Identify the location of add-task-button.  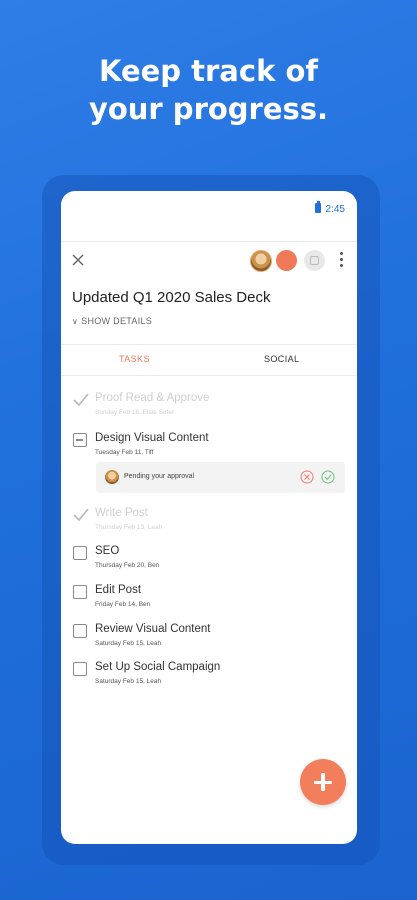
(323, 782).